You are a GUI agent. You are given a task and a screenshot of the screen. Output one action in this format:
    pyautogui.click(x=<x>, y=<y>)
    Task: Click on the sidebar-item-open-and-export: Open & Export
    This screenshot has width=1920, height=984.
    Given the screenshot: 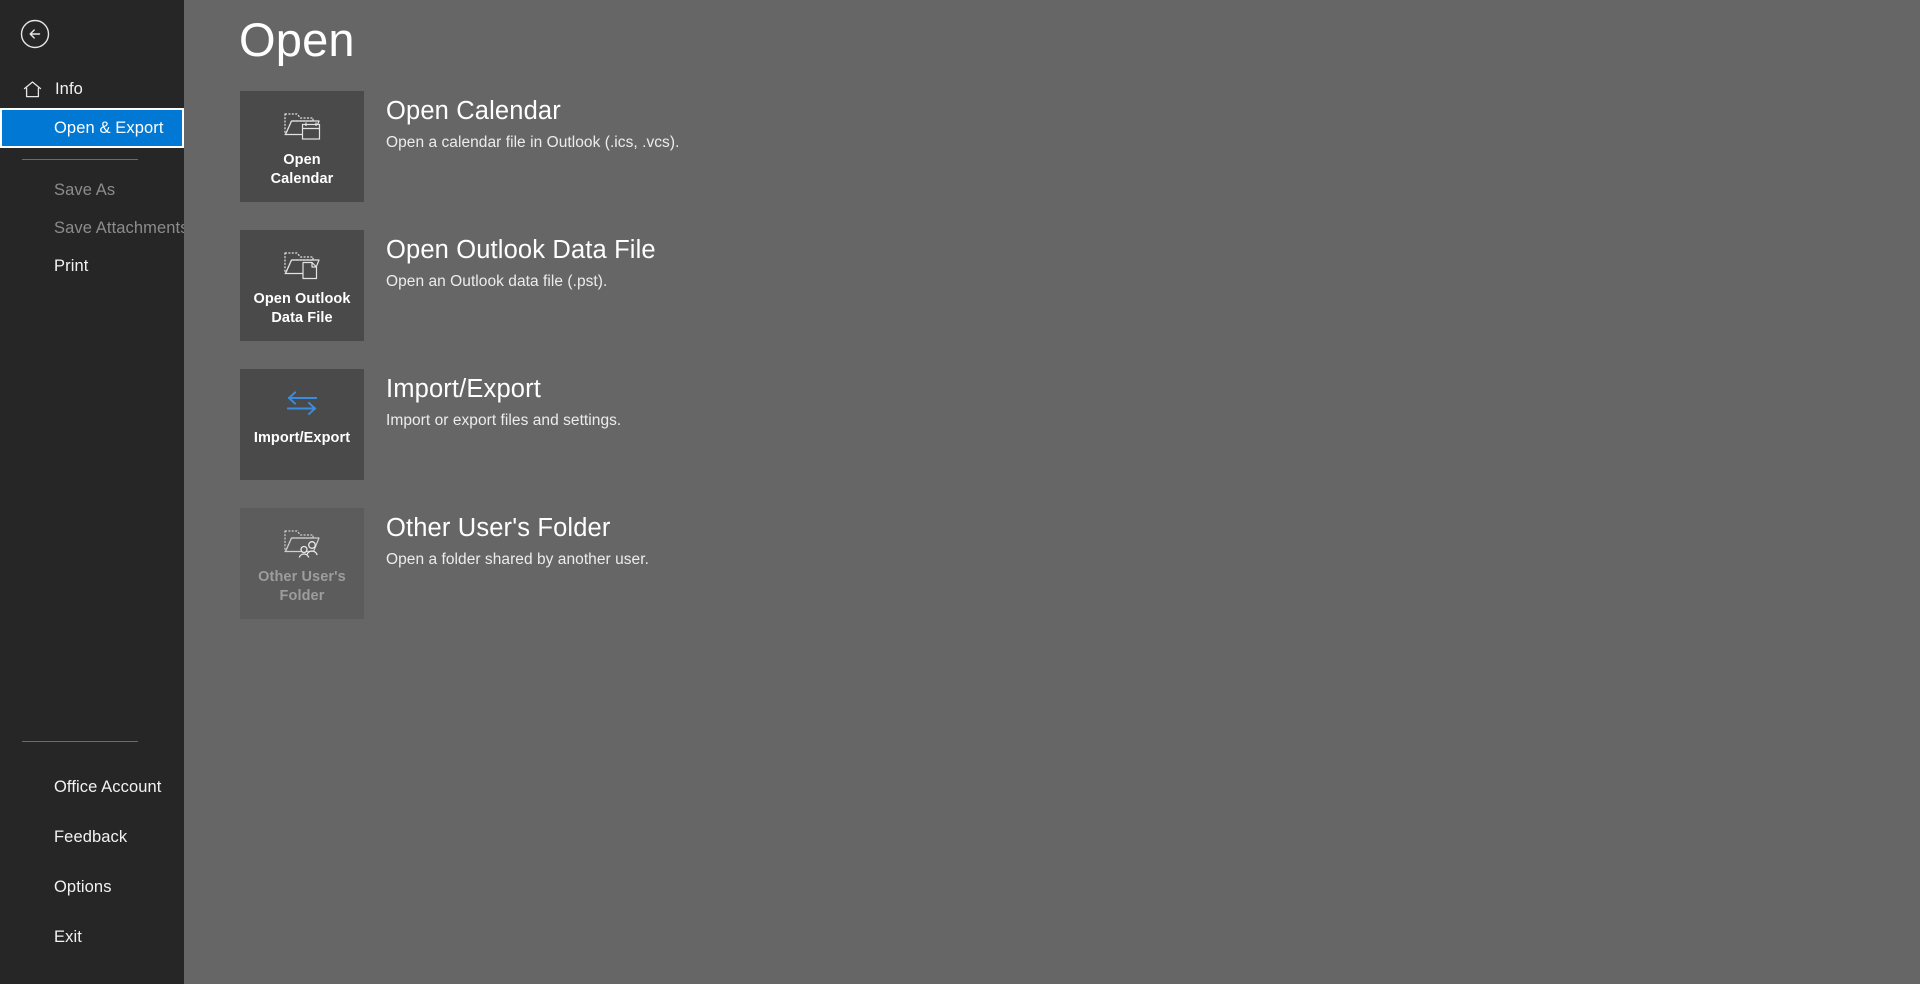 What is the action you would take?
    pyautogui.click(x=92, y=128)
    